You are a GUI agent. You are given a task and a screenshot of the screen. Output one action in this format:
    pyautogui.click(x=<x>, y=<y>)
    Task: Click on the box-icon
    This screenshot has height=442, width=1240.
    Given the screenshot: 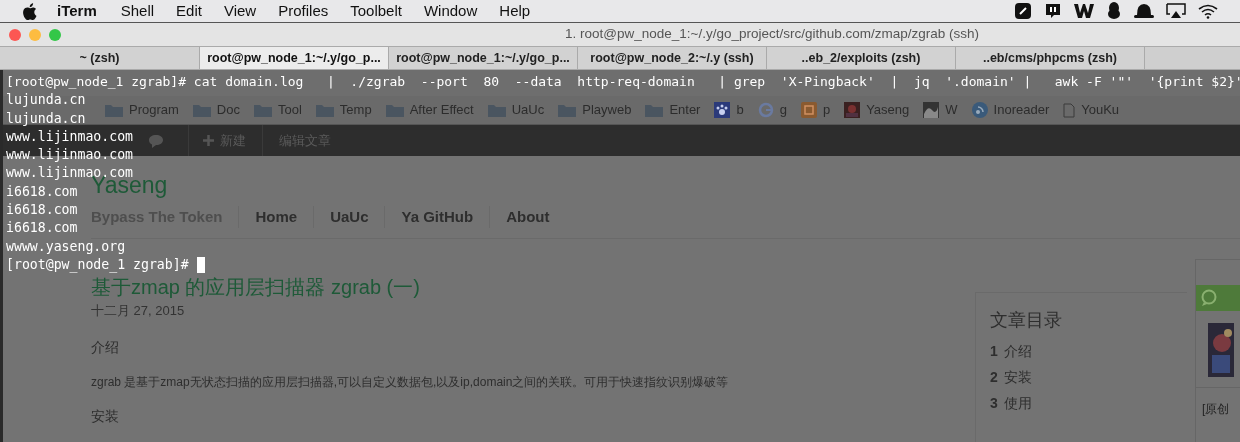 What is the action you would take?
    pyautogui.click(x=808, y=110)
    